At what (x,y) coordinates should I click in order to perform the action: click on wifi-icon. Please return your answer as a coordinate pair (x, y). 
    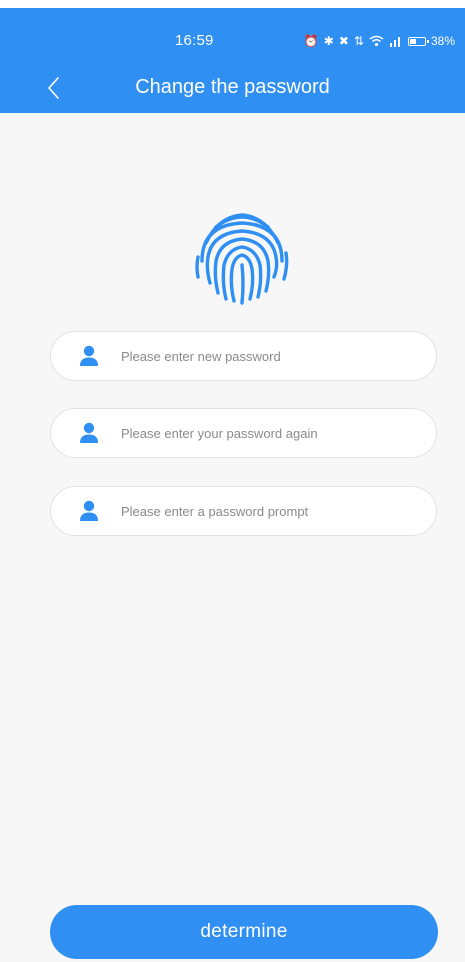
    Looking at the image, I should click on (376, 41).